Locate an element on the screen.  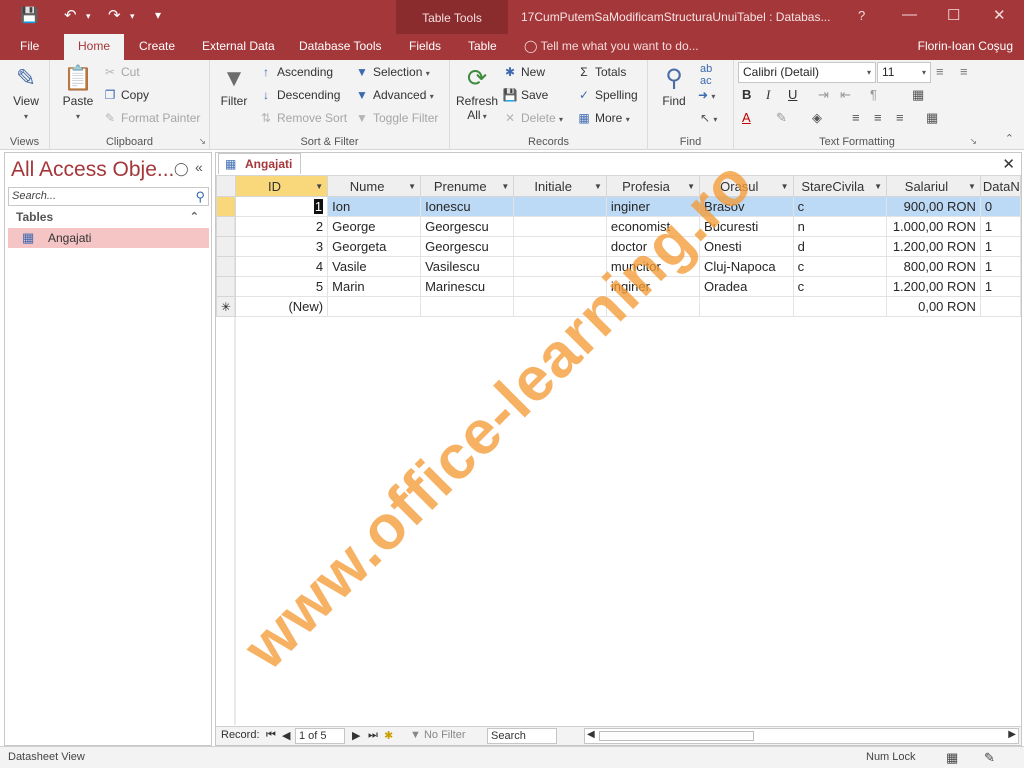
decrease-indent-icon: ⇤ is located at coordinates (845, 95).